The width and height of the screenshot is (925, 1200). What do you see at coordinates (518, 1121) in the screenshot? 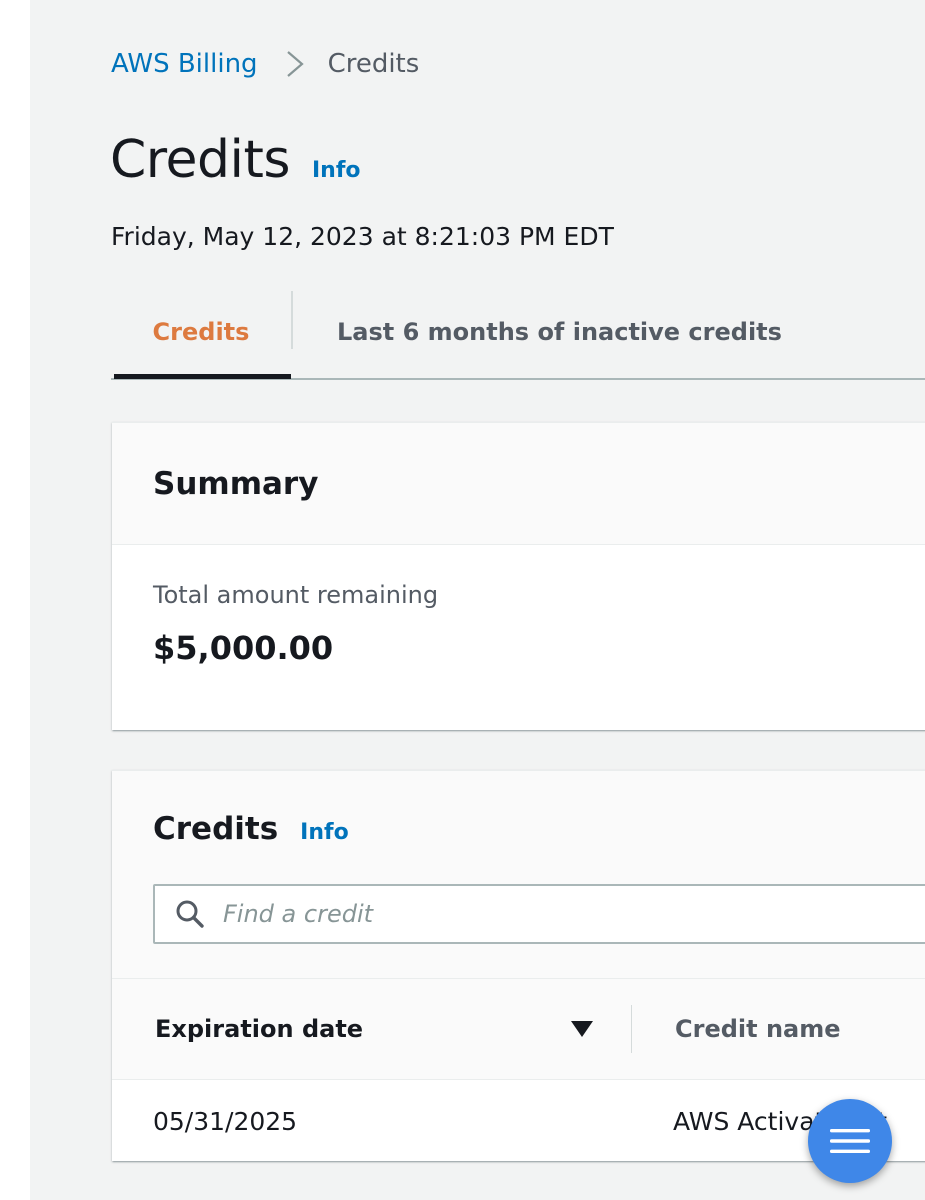
I see `table-row: 05/31/2025 AWS Activate Pet` at bounding box center [518, 1121].